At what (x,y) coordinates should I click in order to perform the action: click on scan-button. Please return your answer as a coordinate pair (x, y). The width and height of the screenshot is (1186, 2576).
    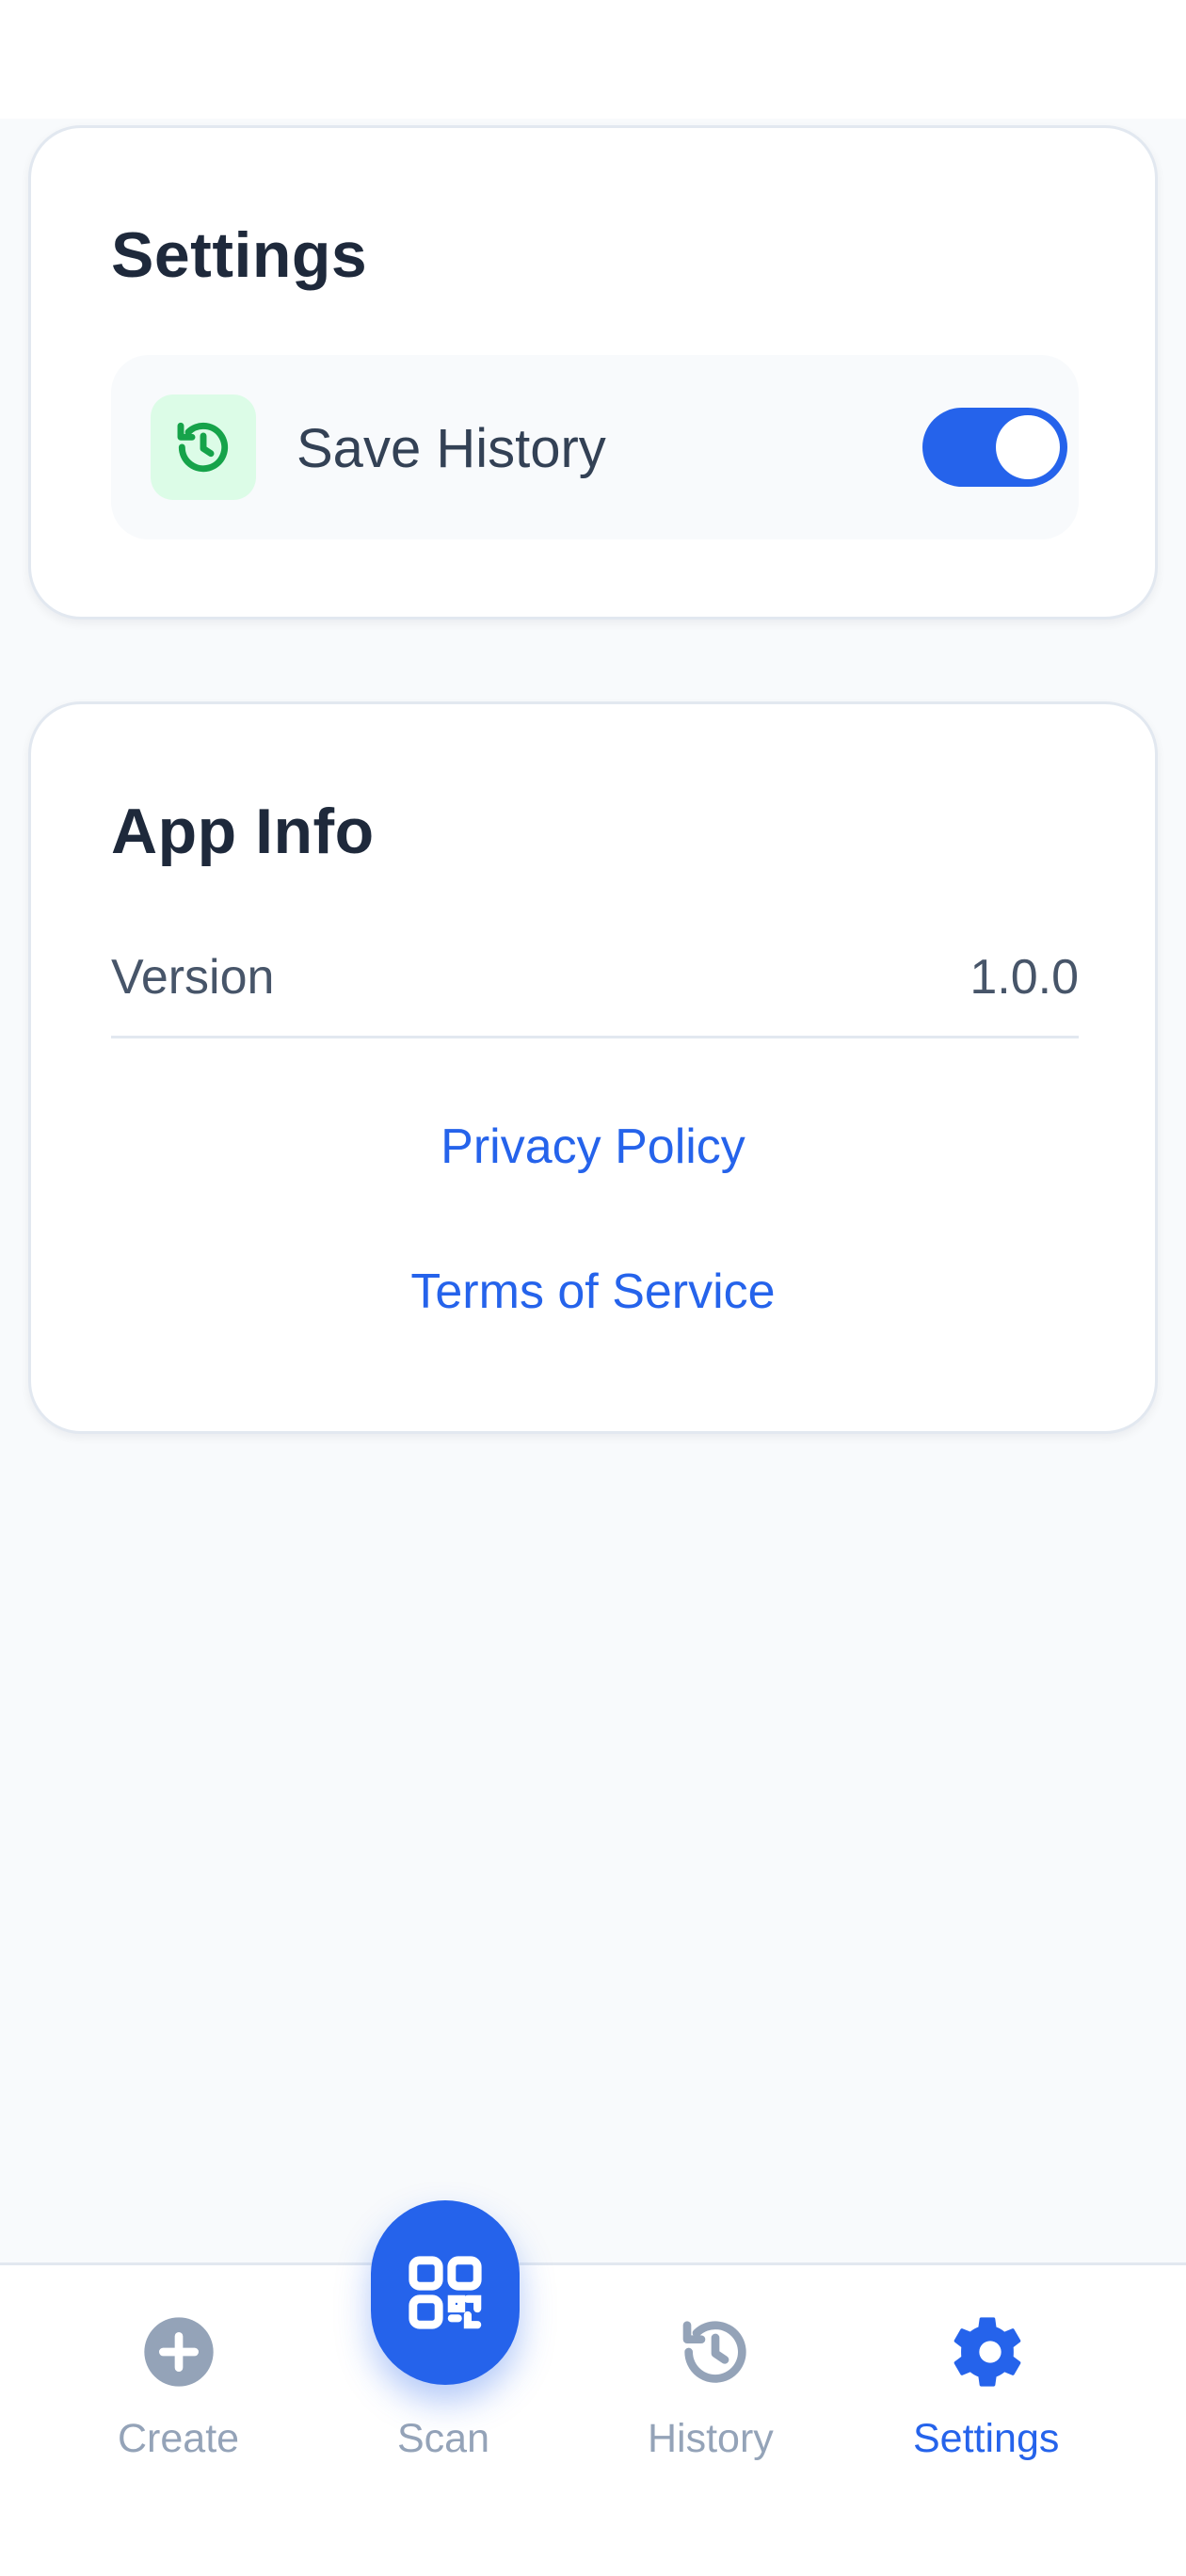
    Looking at the image, I should click on (445, 2292).